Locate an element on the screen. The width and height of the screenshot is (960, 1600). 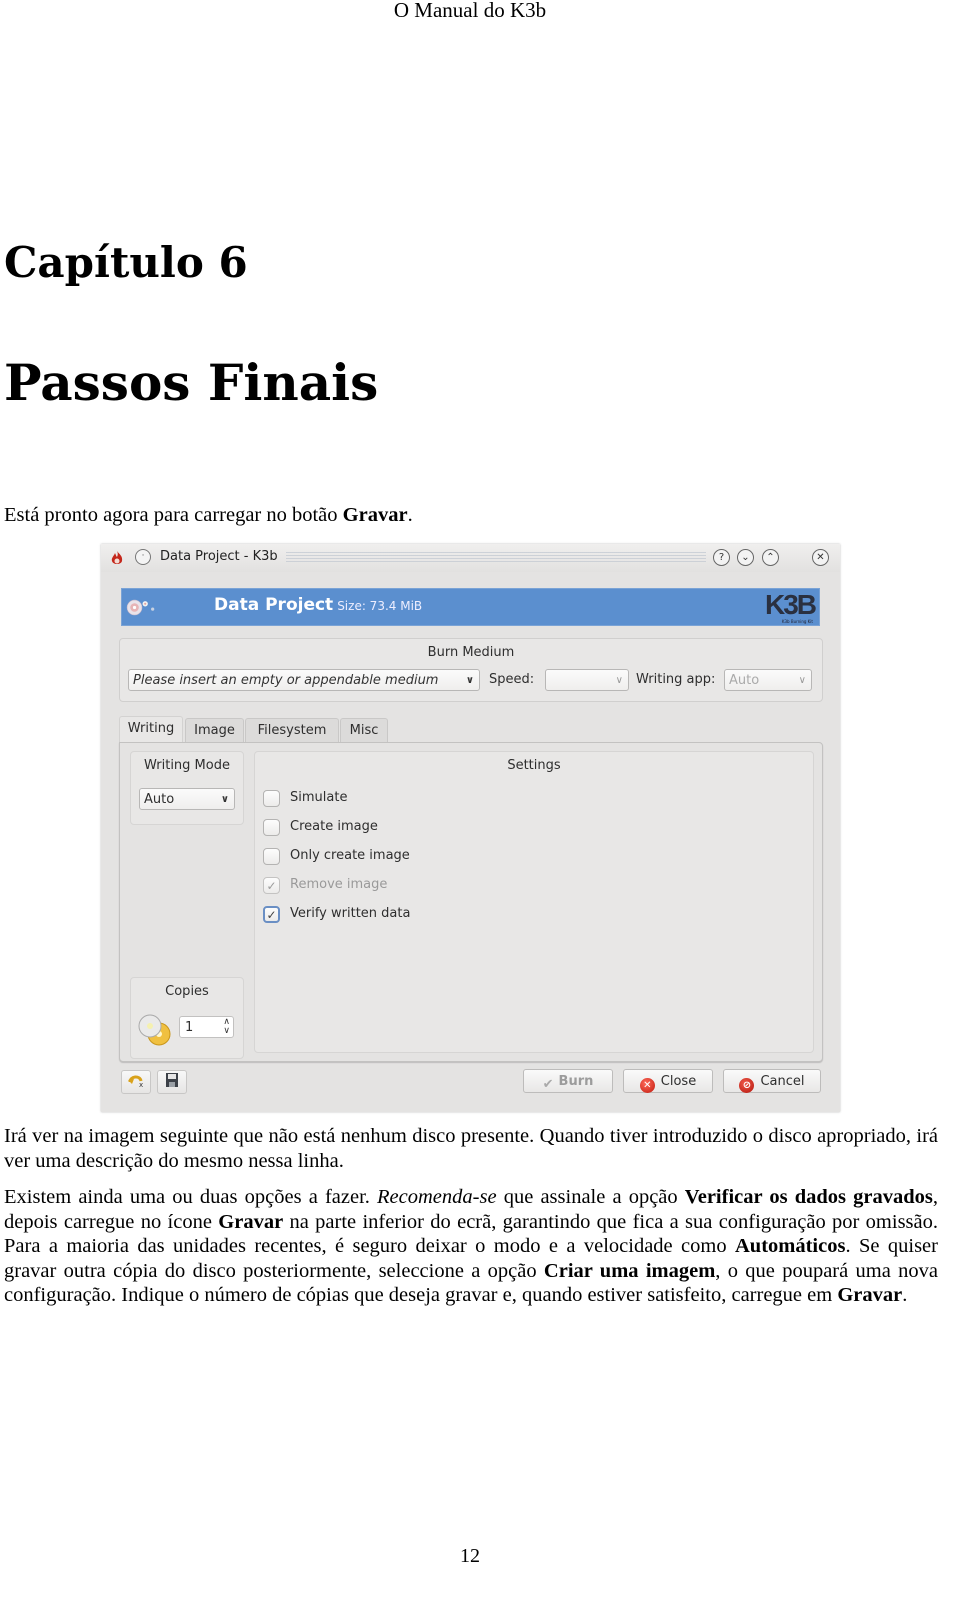
spin-arrows-icon: ∧ ∨ is located at coordinates (226, 1027).